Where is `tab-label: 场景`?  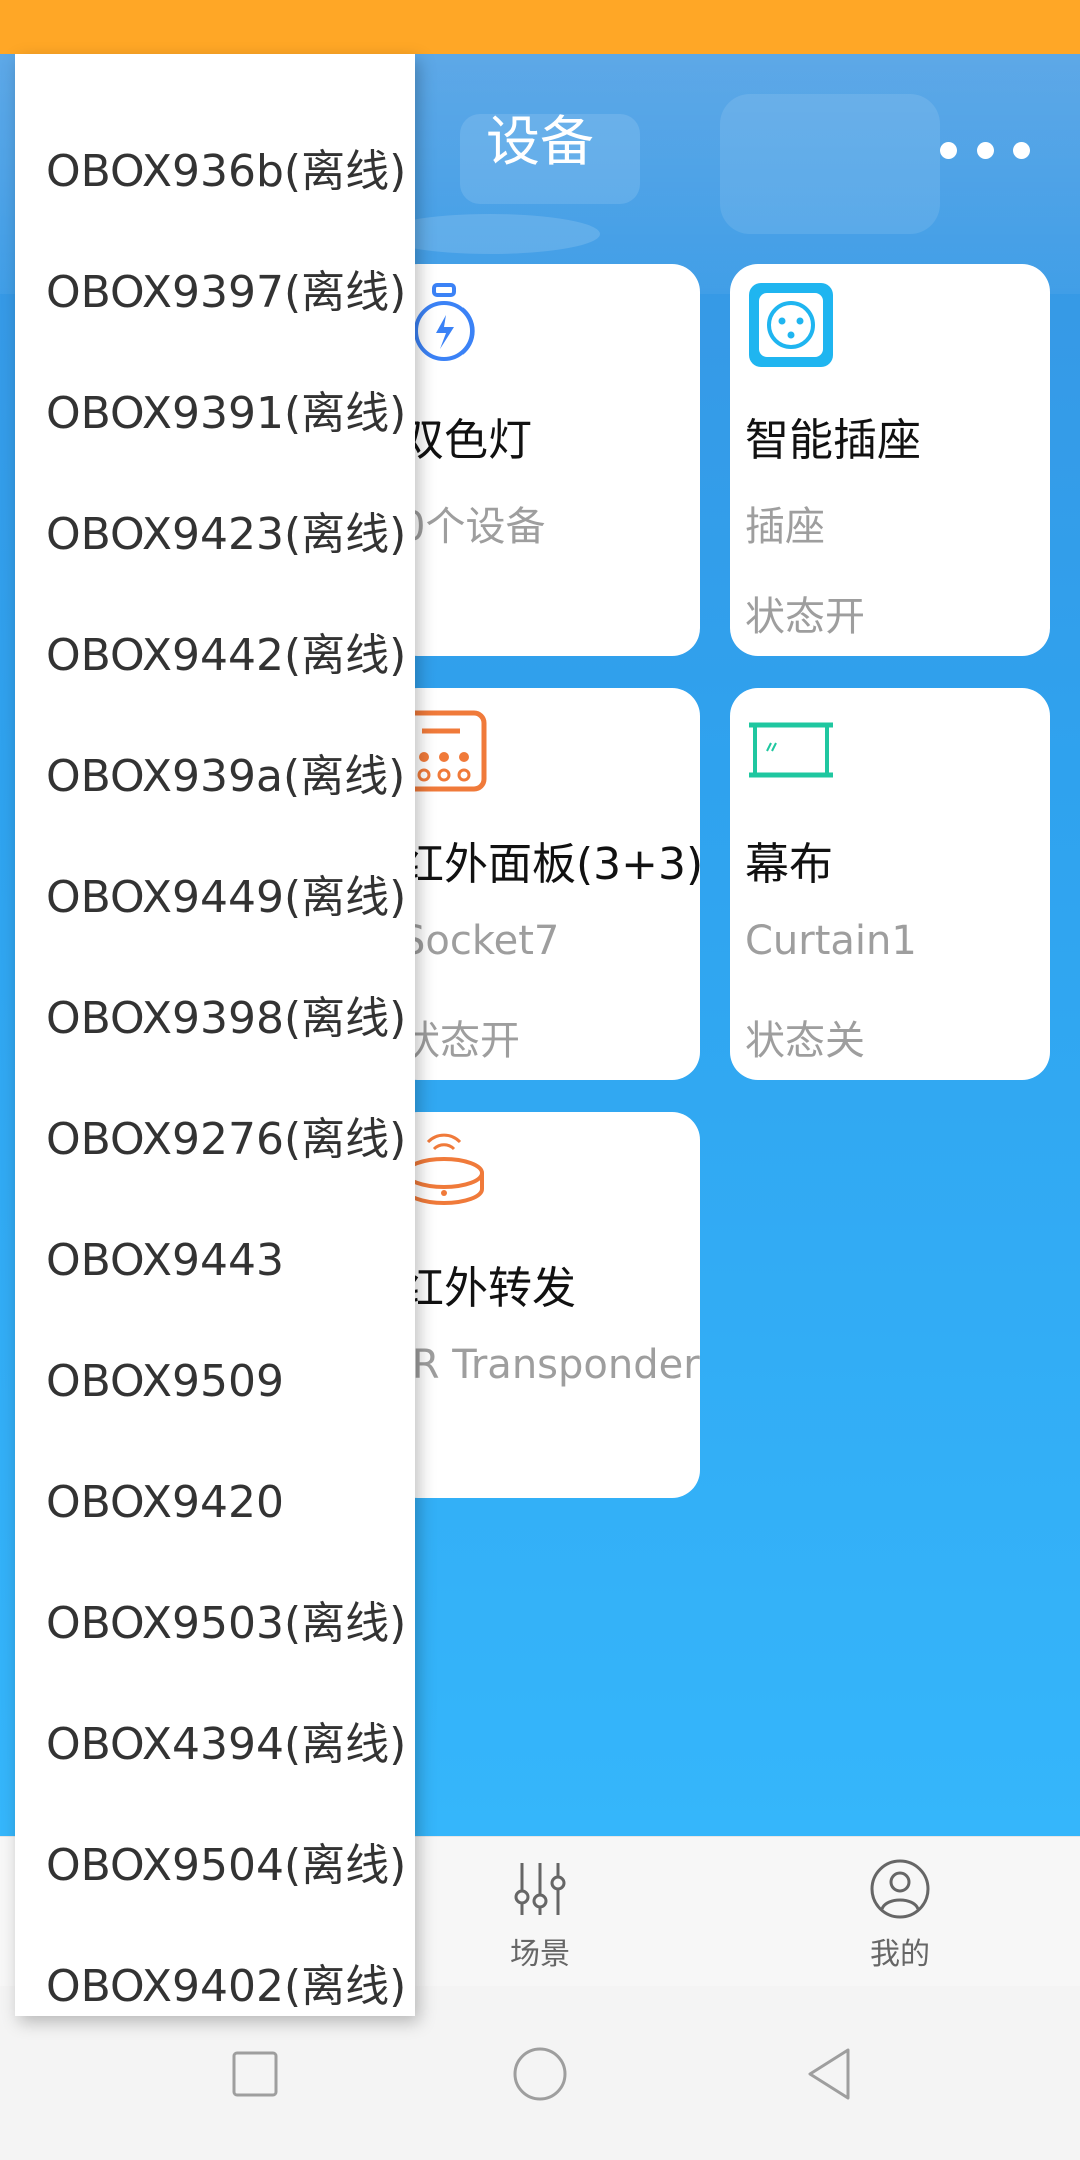 tab-label: 场景 is located at coordinates (540, 1954).